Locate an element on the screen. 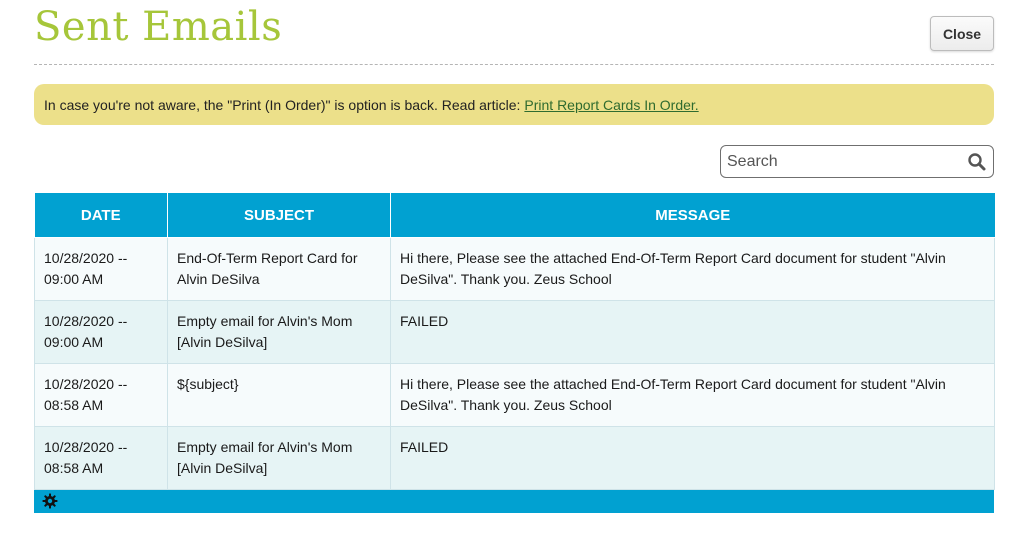 This screenshot has height=536, width=1020. cell-subject: ${subject} is located at coordinates (279, 395).